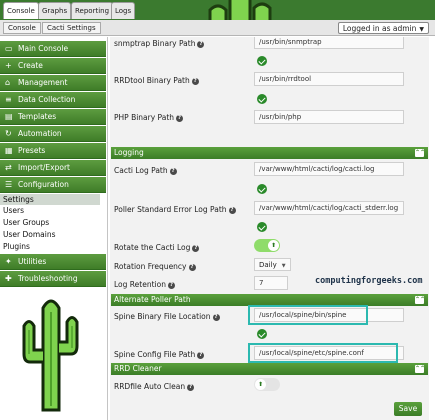  I want to click on save-button: Save, so click(408, 409).